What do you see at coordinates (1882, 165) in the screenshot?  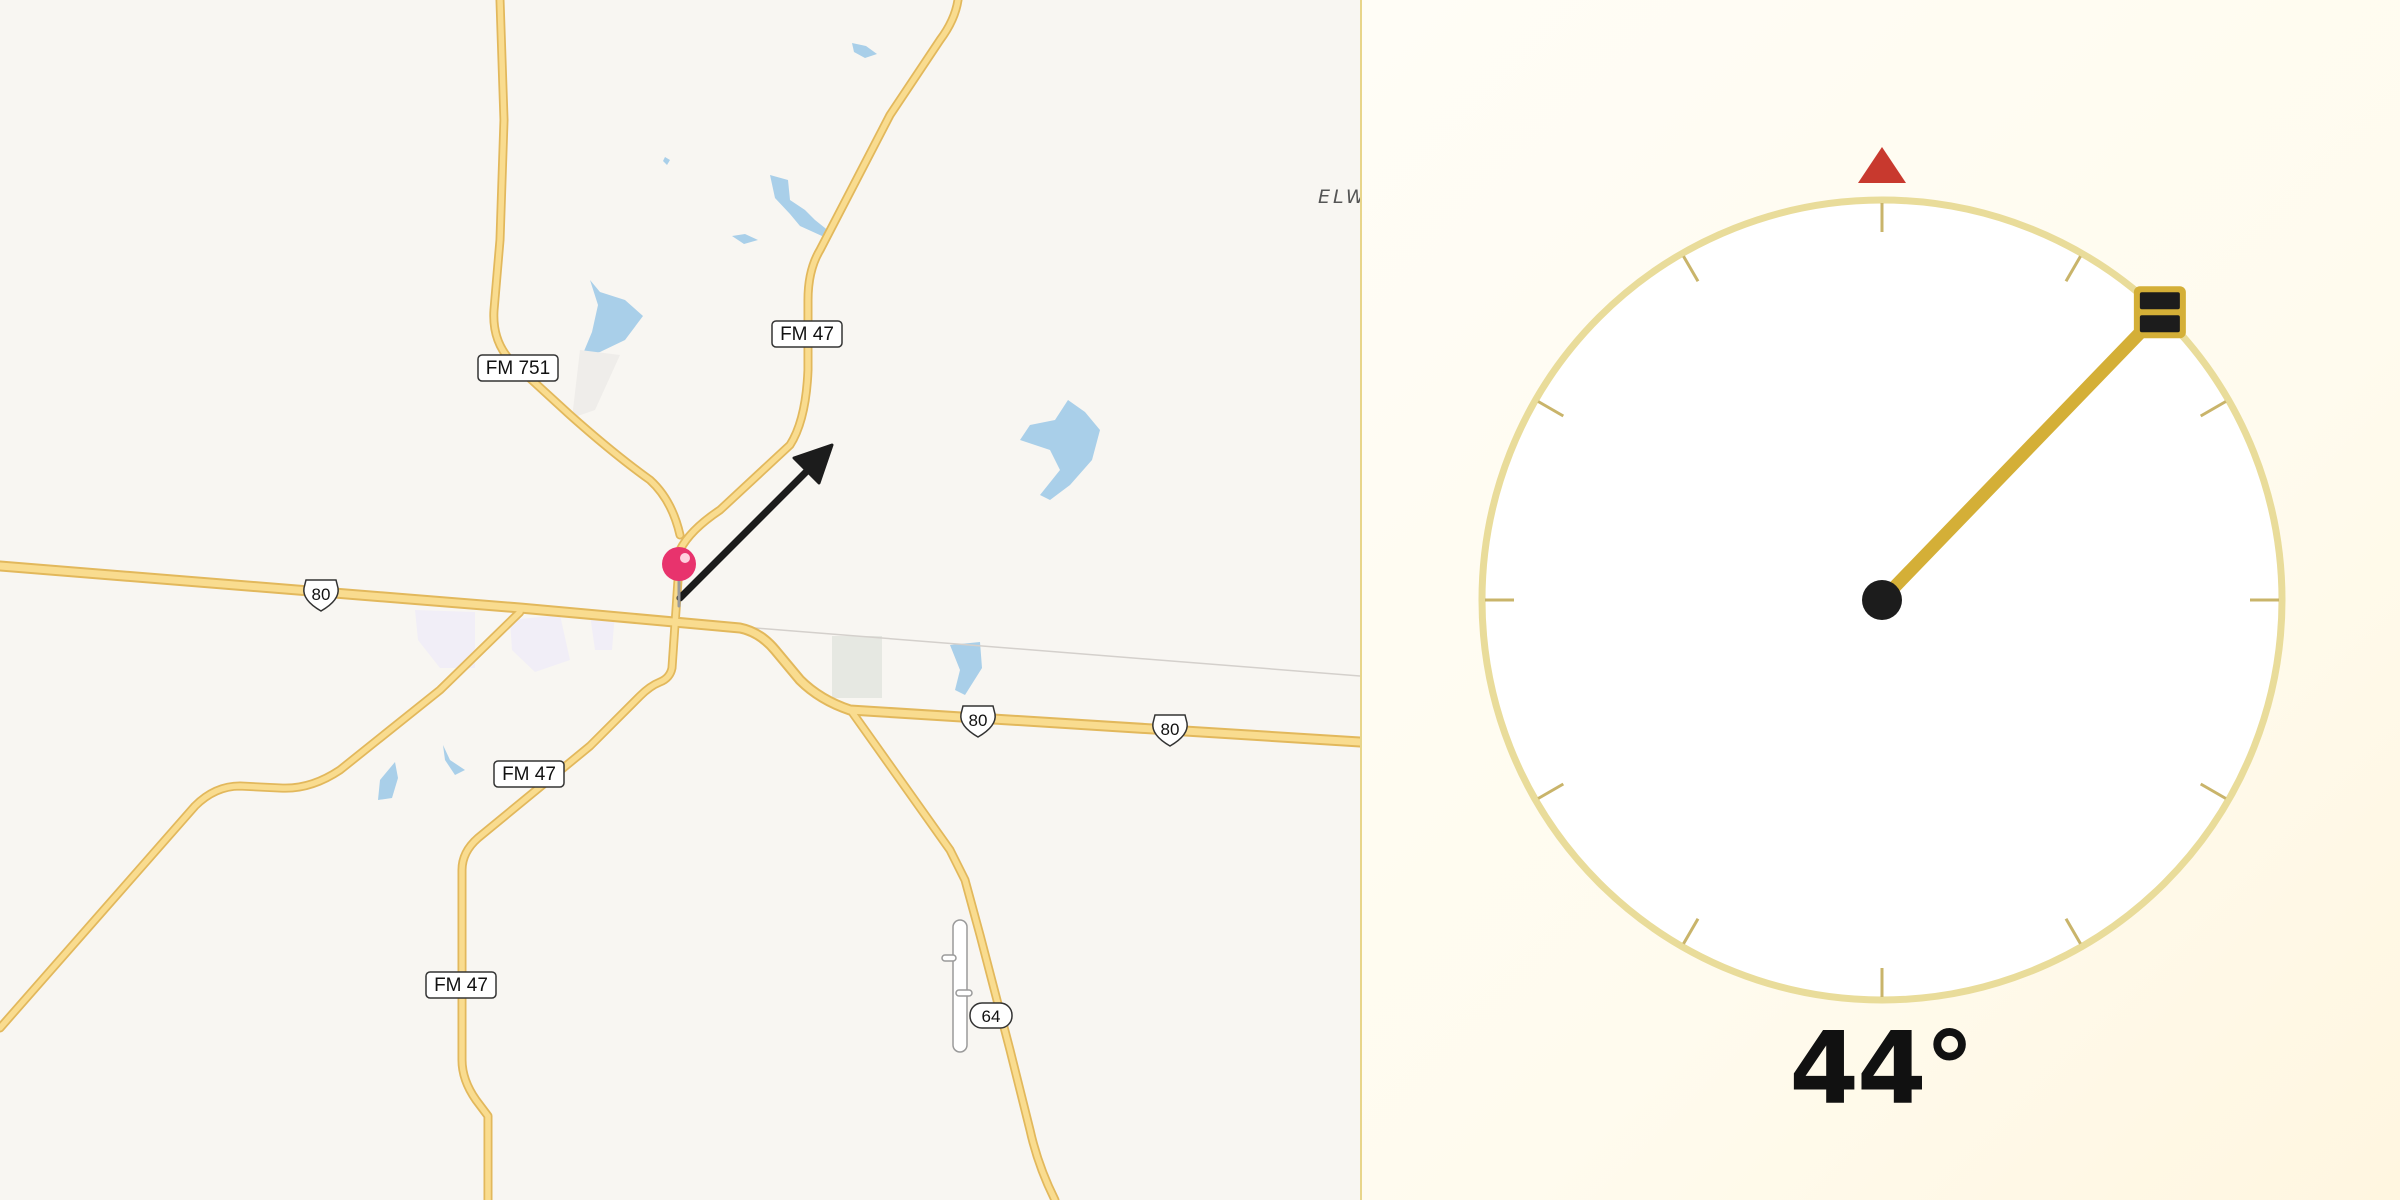 I see `north-marker-icon` at bounding box center [1882, 165].